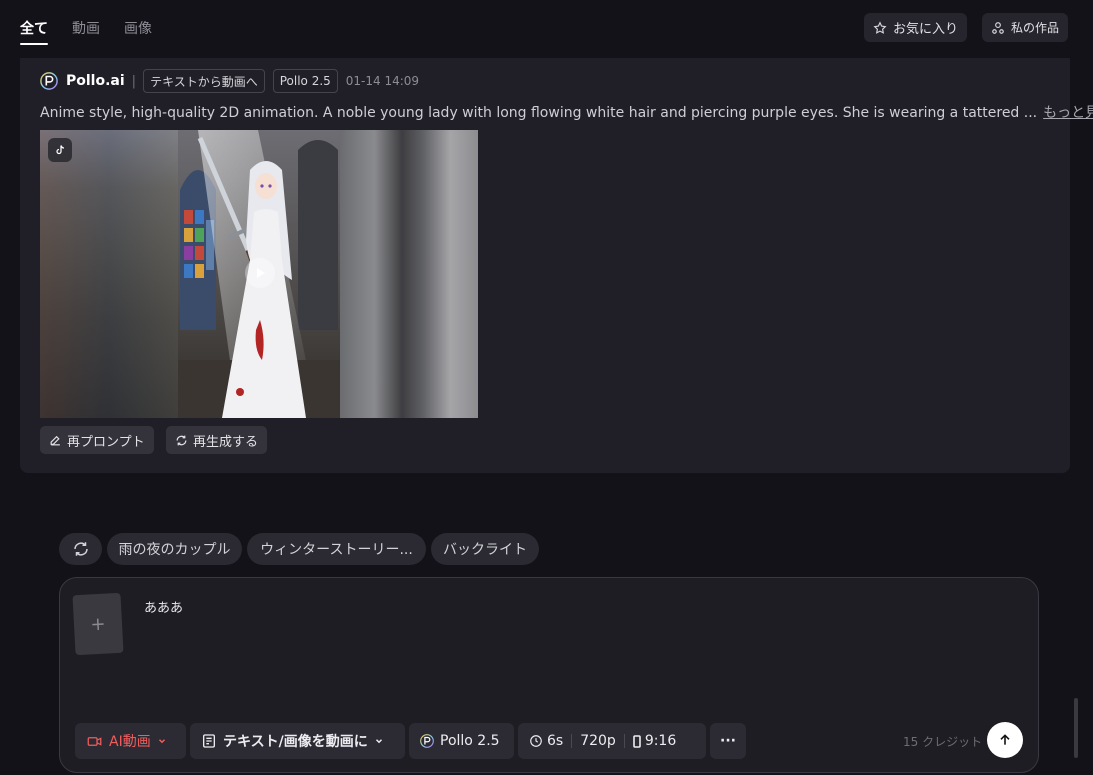  What do you see at coordinates (470, 741) in the screenshot?
I see `model-label: Pollo 2.5` at bounding box center [470, 741].